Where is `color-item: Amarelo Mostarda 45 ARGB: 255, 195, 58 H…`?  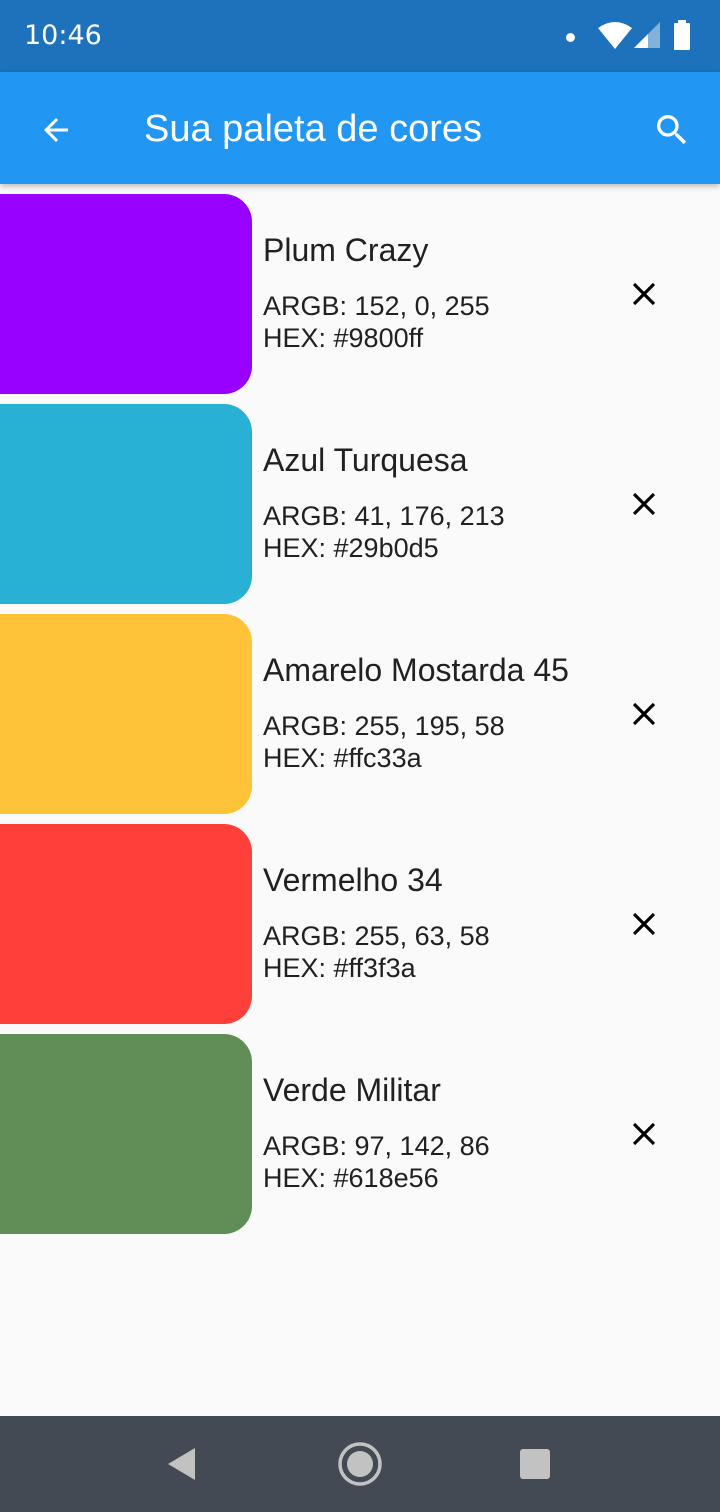 color-item: Amarelo Mostarda 45 ARGB: 255, 195, 58 H… is located at coordinates (360, 714).